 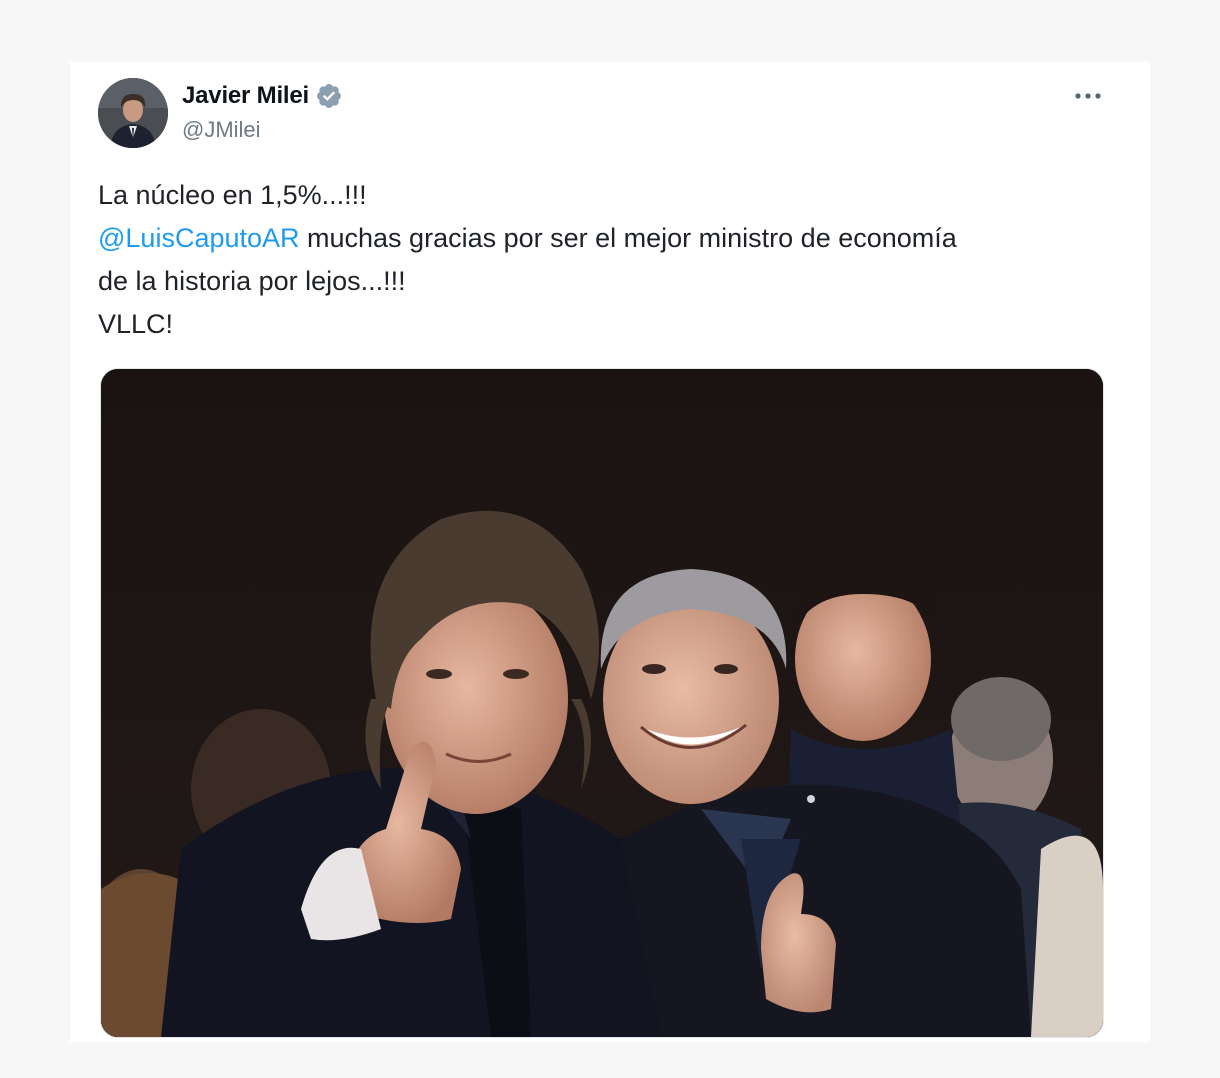 What do you see at coordinates (133, 113) in the screenshot?
I see `avatar` at bounding box center [133, 113].